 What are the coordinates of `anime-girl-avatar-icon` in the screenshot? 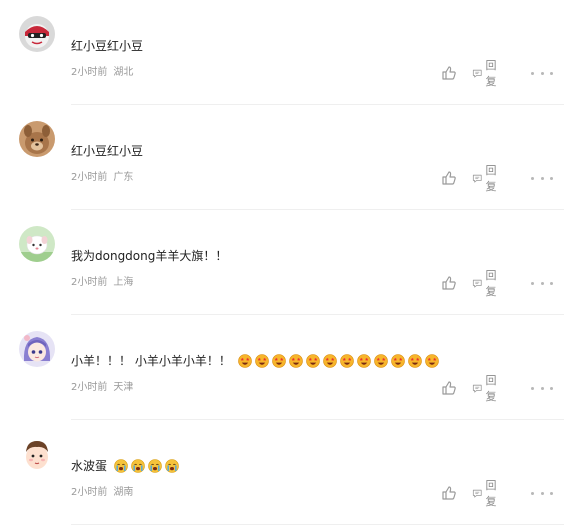 It's located at (37, 349).